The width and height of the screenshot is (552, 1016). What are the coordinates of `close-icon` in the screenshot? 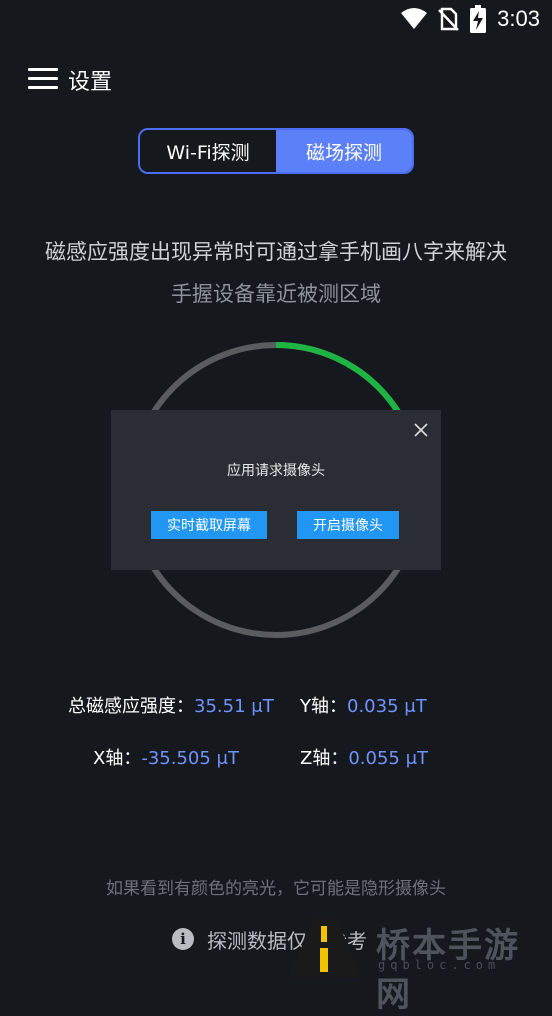 It's located at (421, 430).